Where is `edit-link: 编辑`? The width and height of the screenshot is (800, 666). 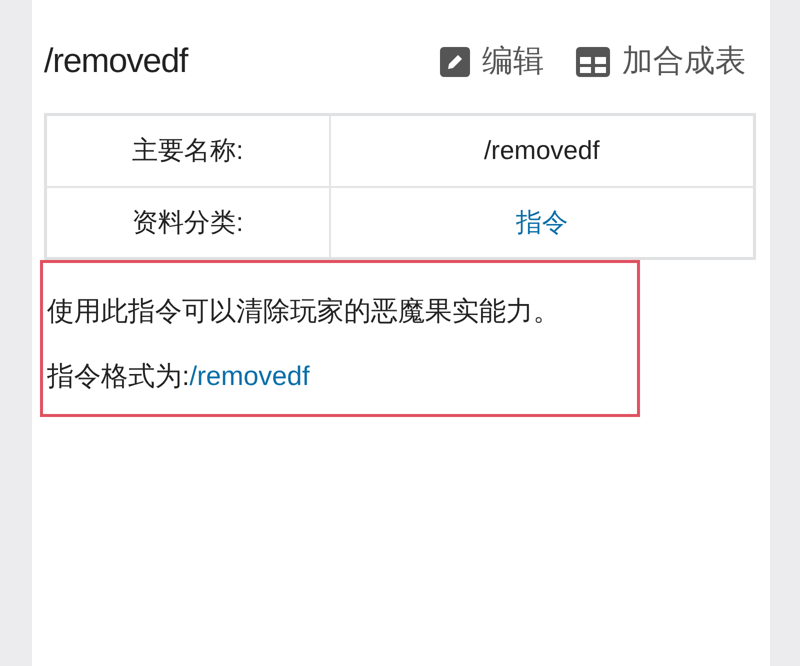 edit-link: 编辑 is located at coordinates (492, 61).